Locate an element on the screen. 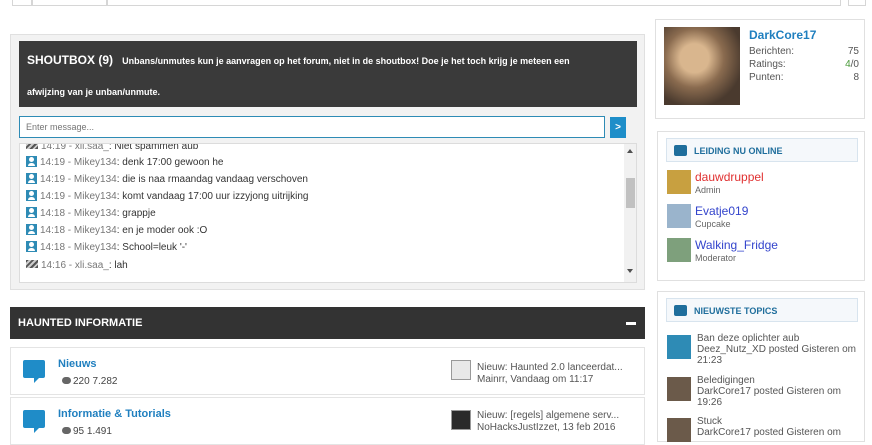 This screenshot has width=872, height=445. stat-berichten: Berichten: 75 is located at coordinates (804, 51).